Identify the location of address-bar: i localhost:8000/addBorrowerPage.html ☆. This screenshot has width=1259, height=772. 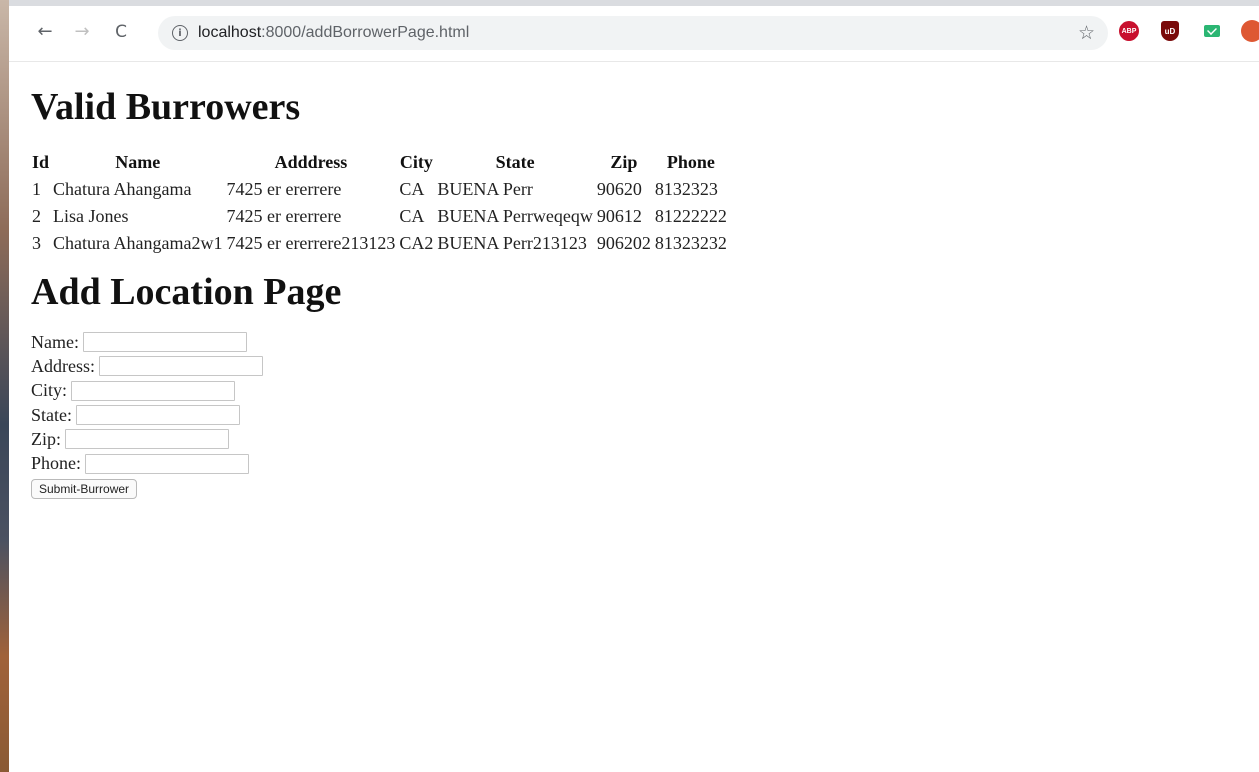
(633, 33).